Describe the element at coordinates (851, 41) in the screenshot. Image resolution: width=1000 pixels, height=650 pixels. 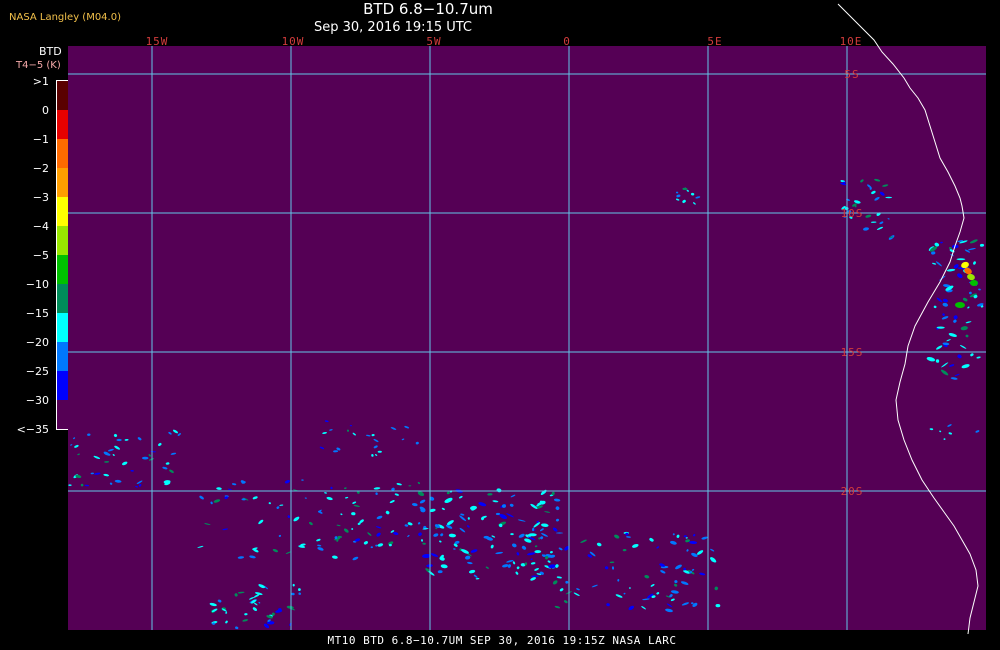
I see `lon-label-10e: 10E` at that location.